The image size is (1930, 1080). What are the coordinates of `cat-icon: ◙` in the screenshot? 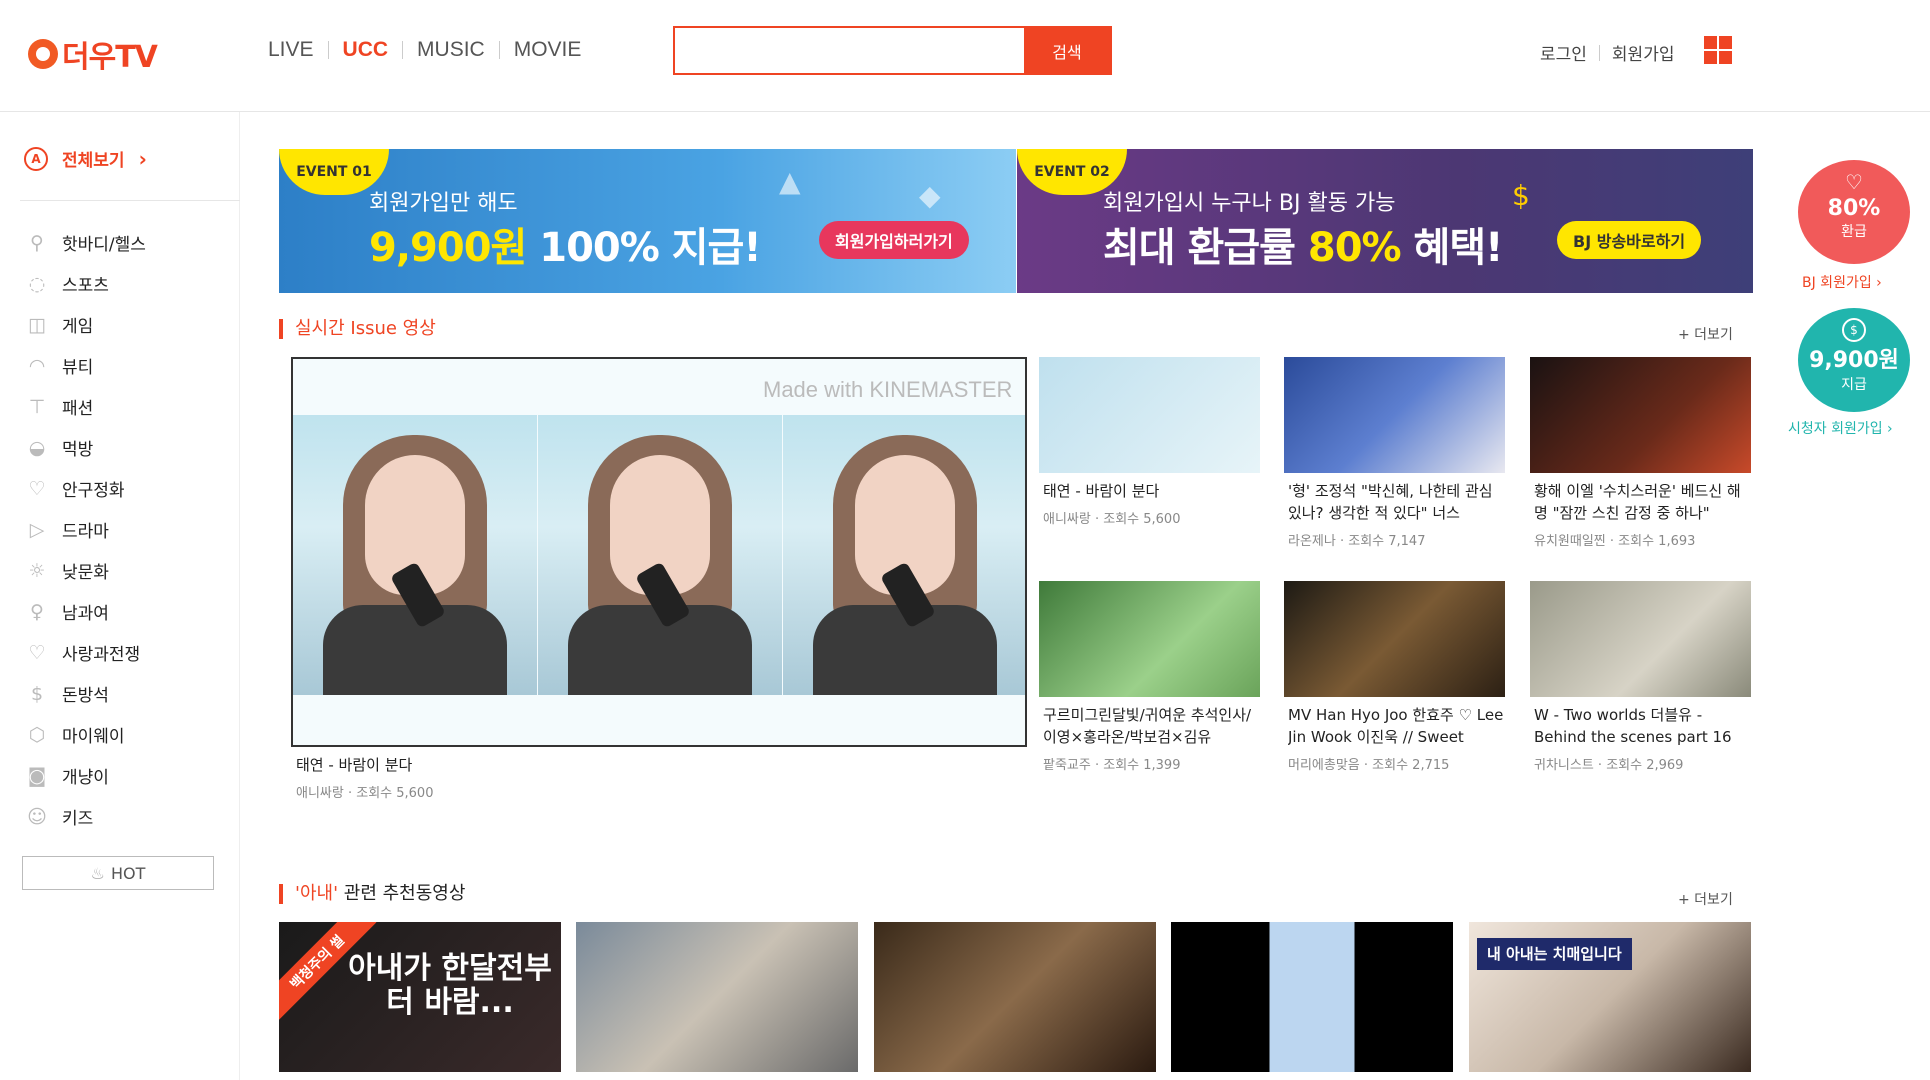 It's located at (37, 775).